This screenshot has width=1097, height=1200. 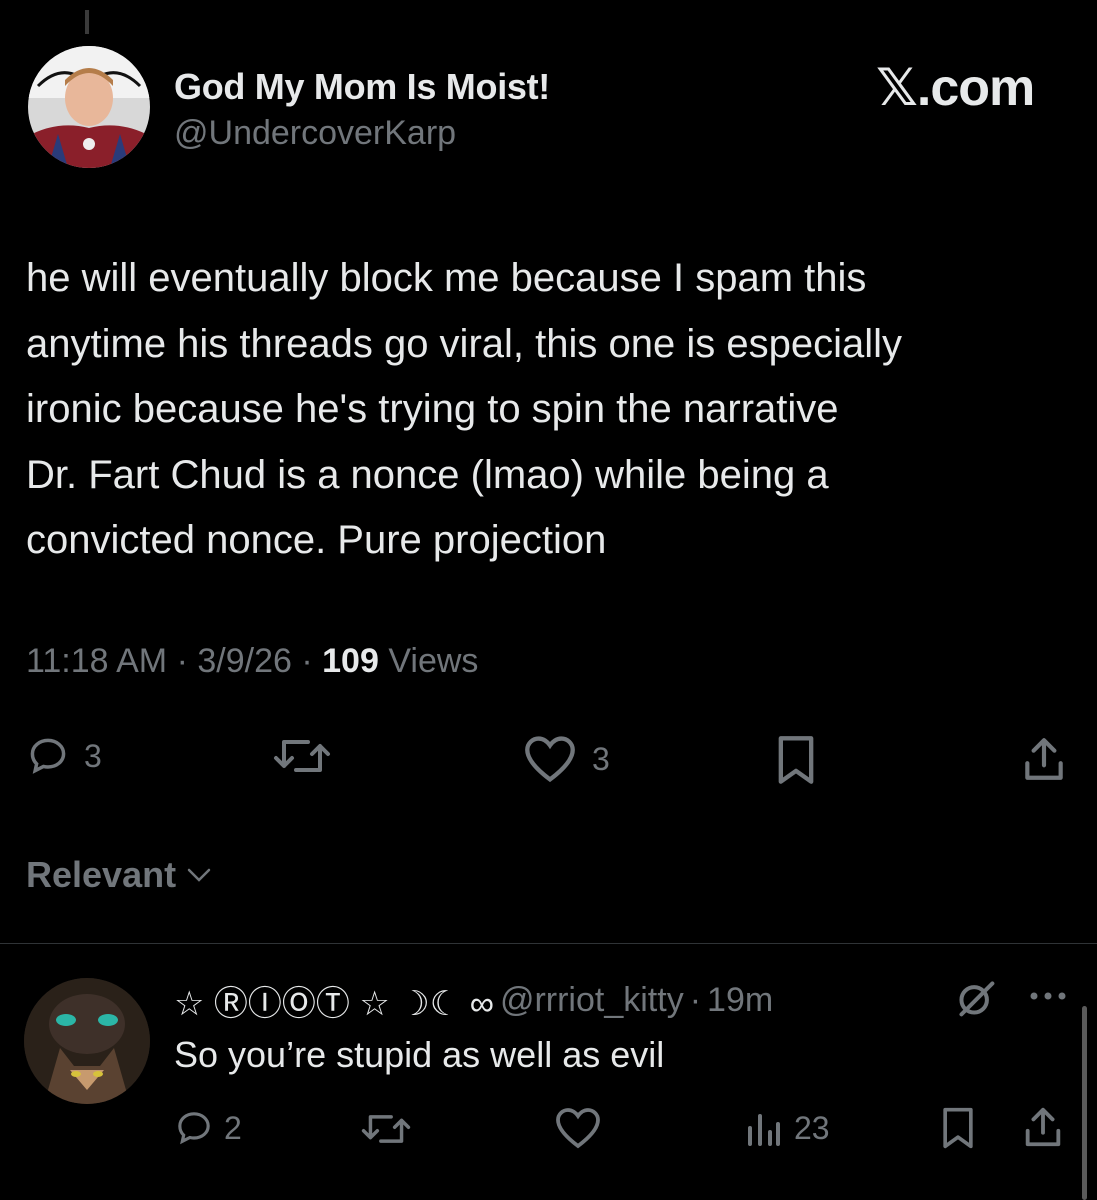 I want to click on views-count: 109, so click(x=350, y=661).